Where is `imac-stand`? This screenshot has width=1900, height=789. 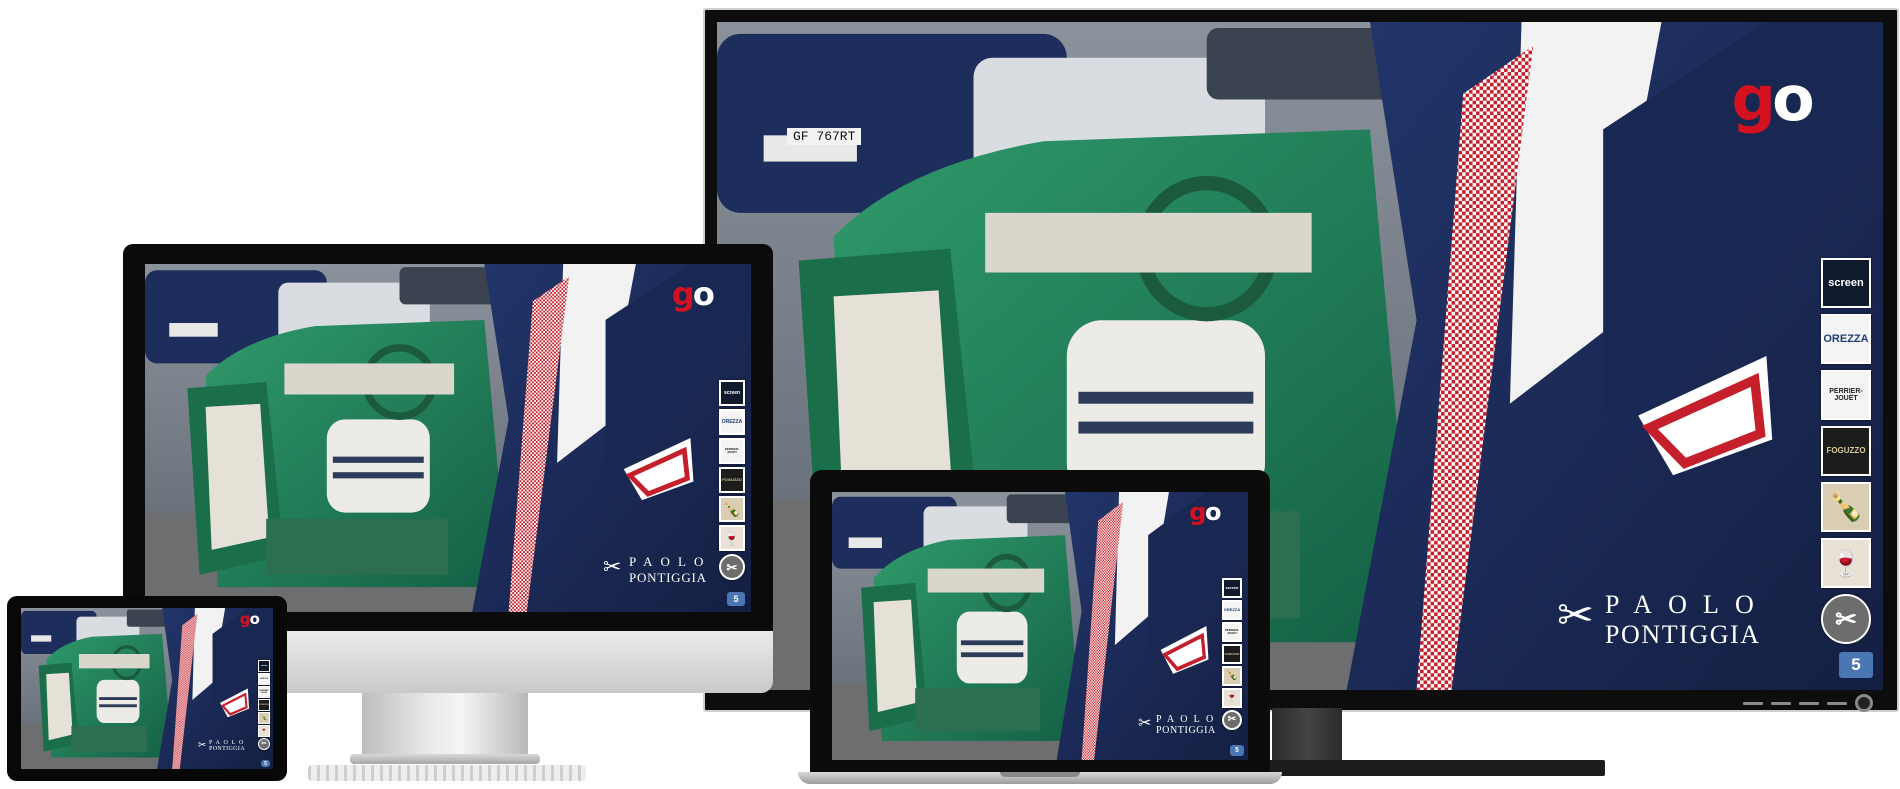
imac-stand is located at coordinates (445, 727).